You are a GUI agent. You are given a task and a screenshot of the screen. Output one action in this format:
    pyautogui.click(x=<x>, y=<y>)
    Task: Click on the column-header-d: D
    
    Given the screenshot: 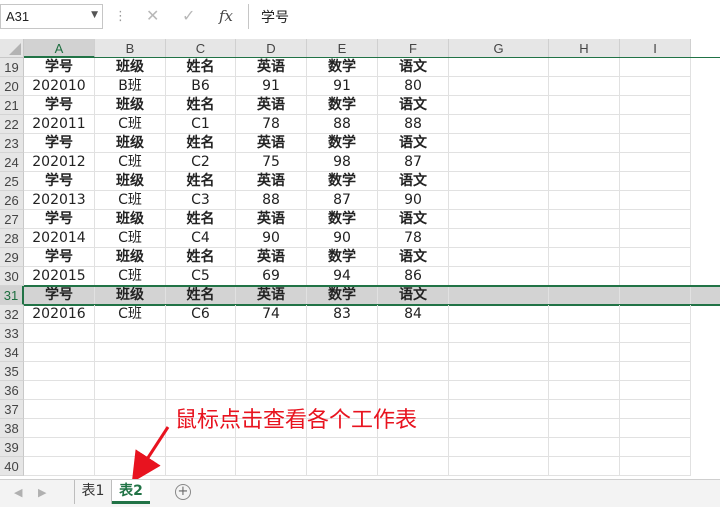 What is the action you would take?
    pyautogui.click(x=271, y=48)
    